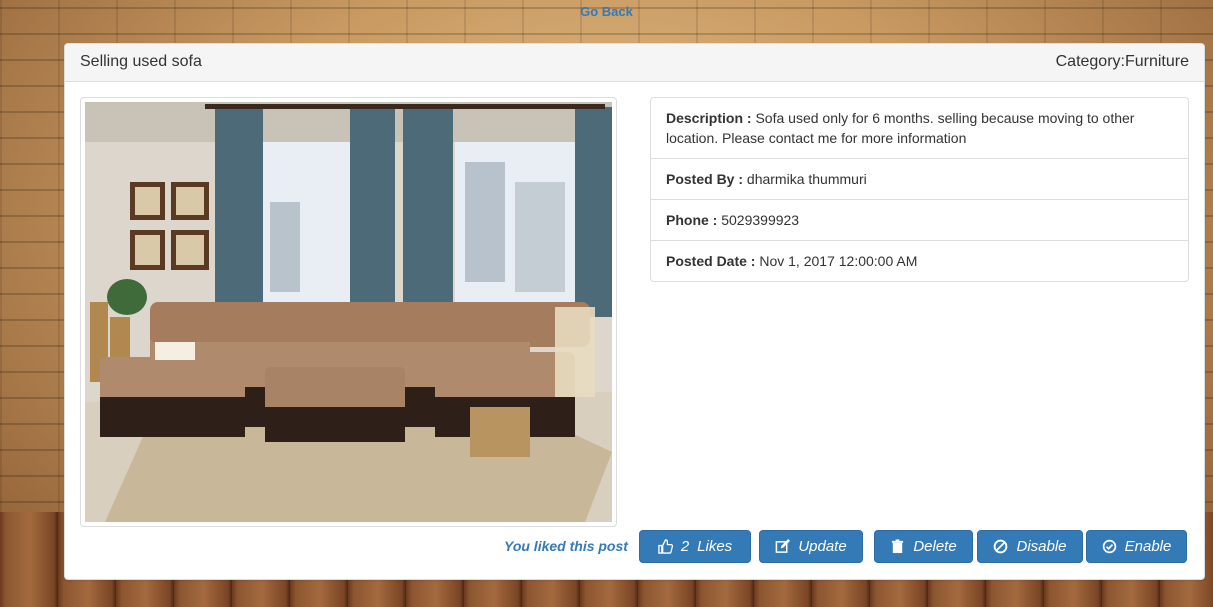 The height and width of the screenshot is (607, 1213). I want to click on panel-header: Selling used sofa Category:Furniture, so click(634, 63).